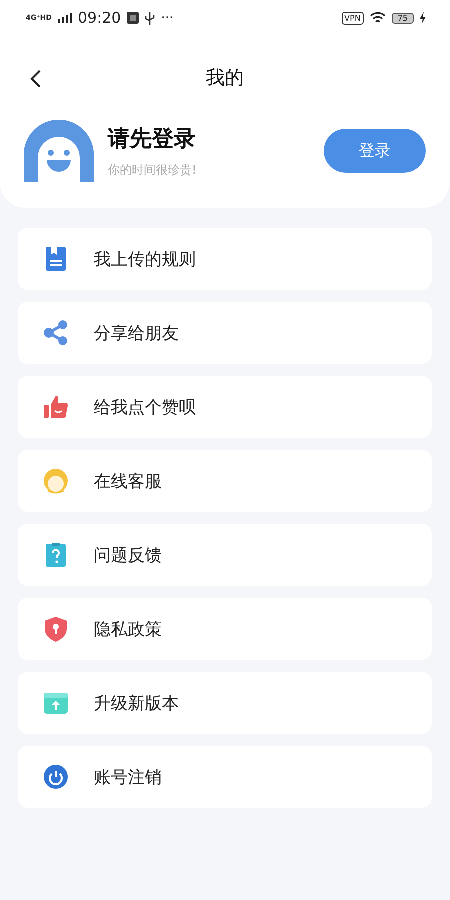  I want to click on vpn-indicator: VPN, so click(353, 18).